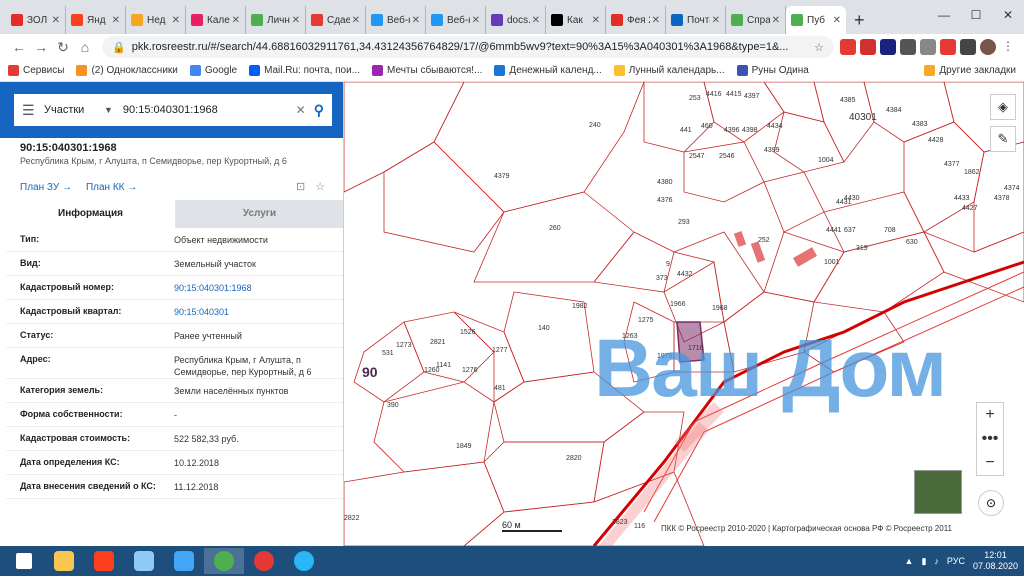  I want to click on browser-tab: Сдаетс✕, so click(336, 20).